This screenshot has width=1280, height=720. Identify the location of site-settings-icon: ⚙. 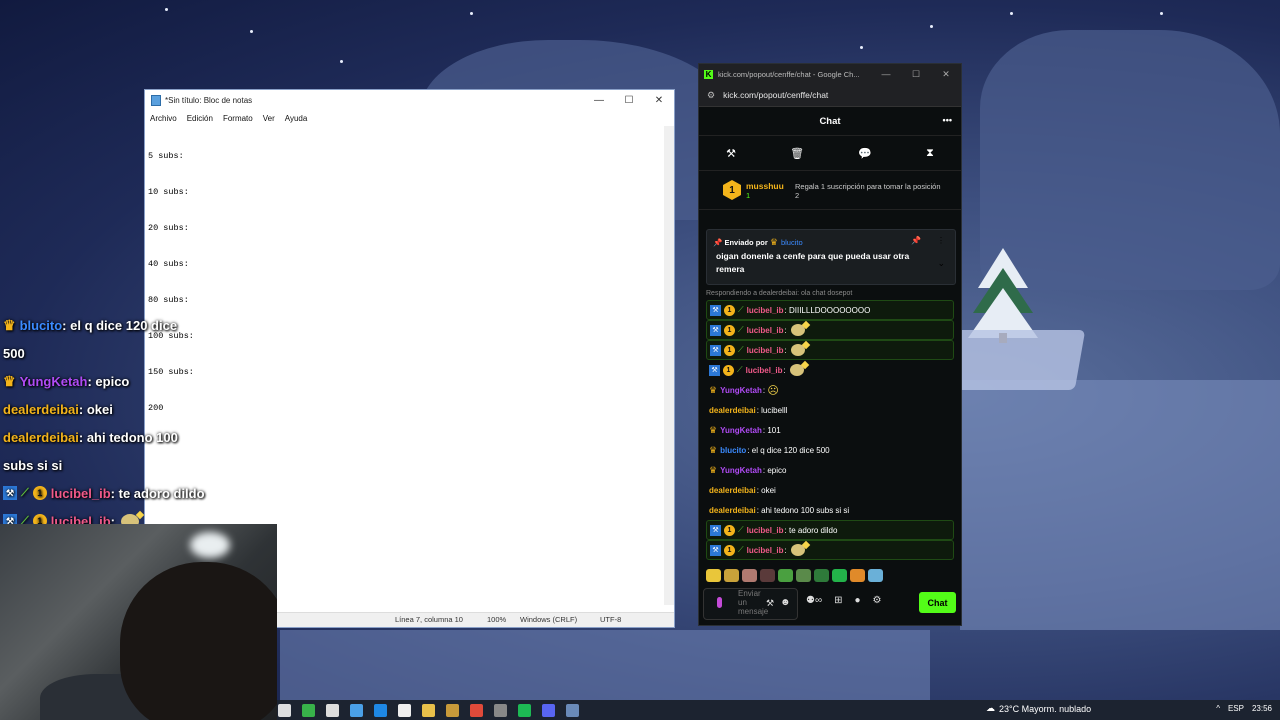
(711, 95).